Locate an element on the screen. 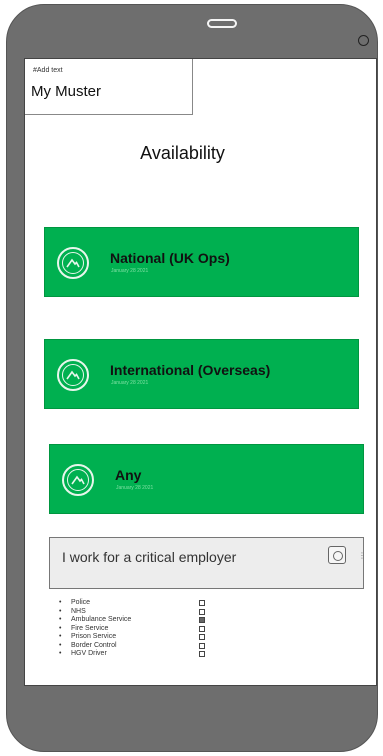 Image resolution: width=383 pixels, height=756 pixels. app-title: My Muster is located at coordinates (66, 91).